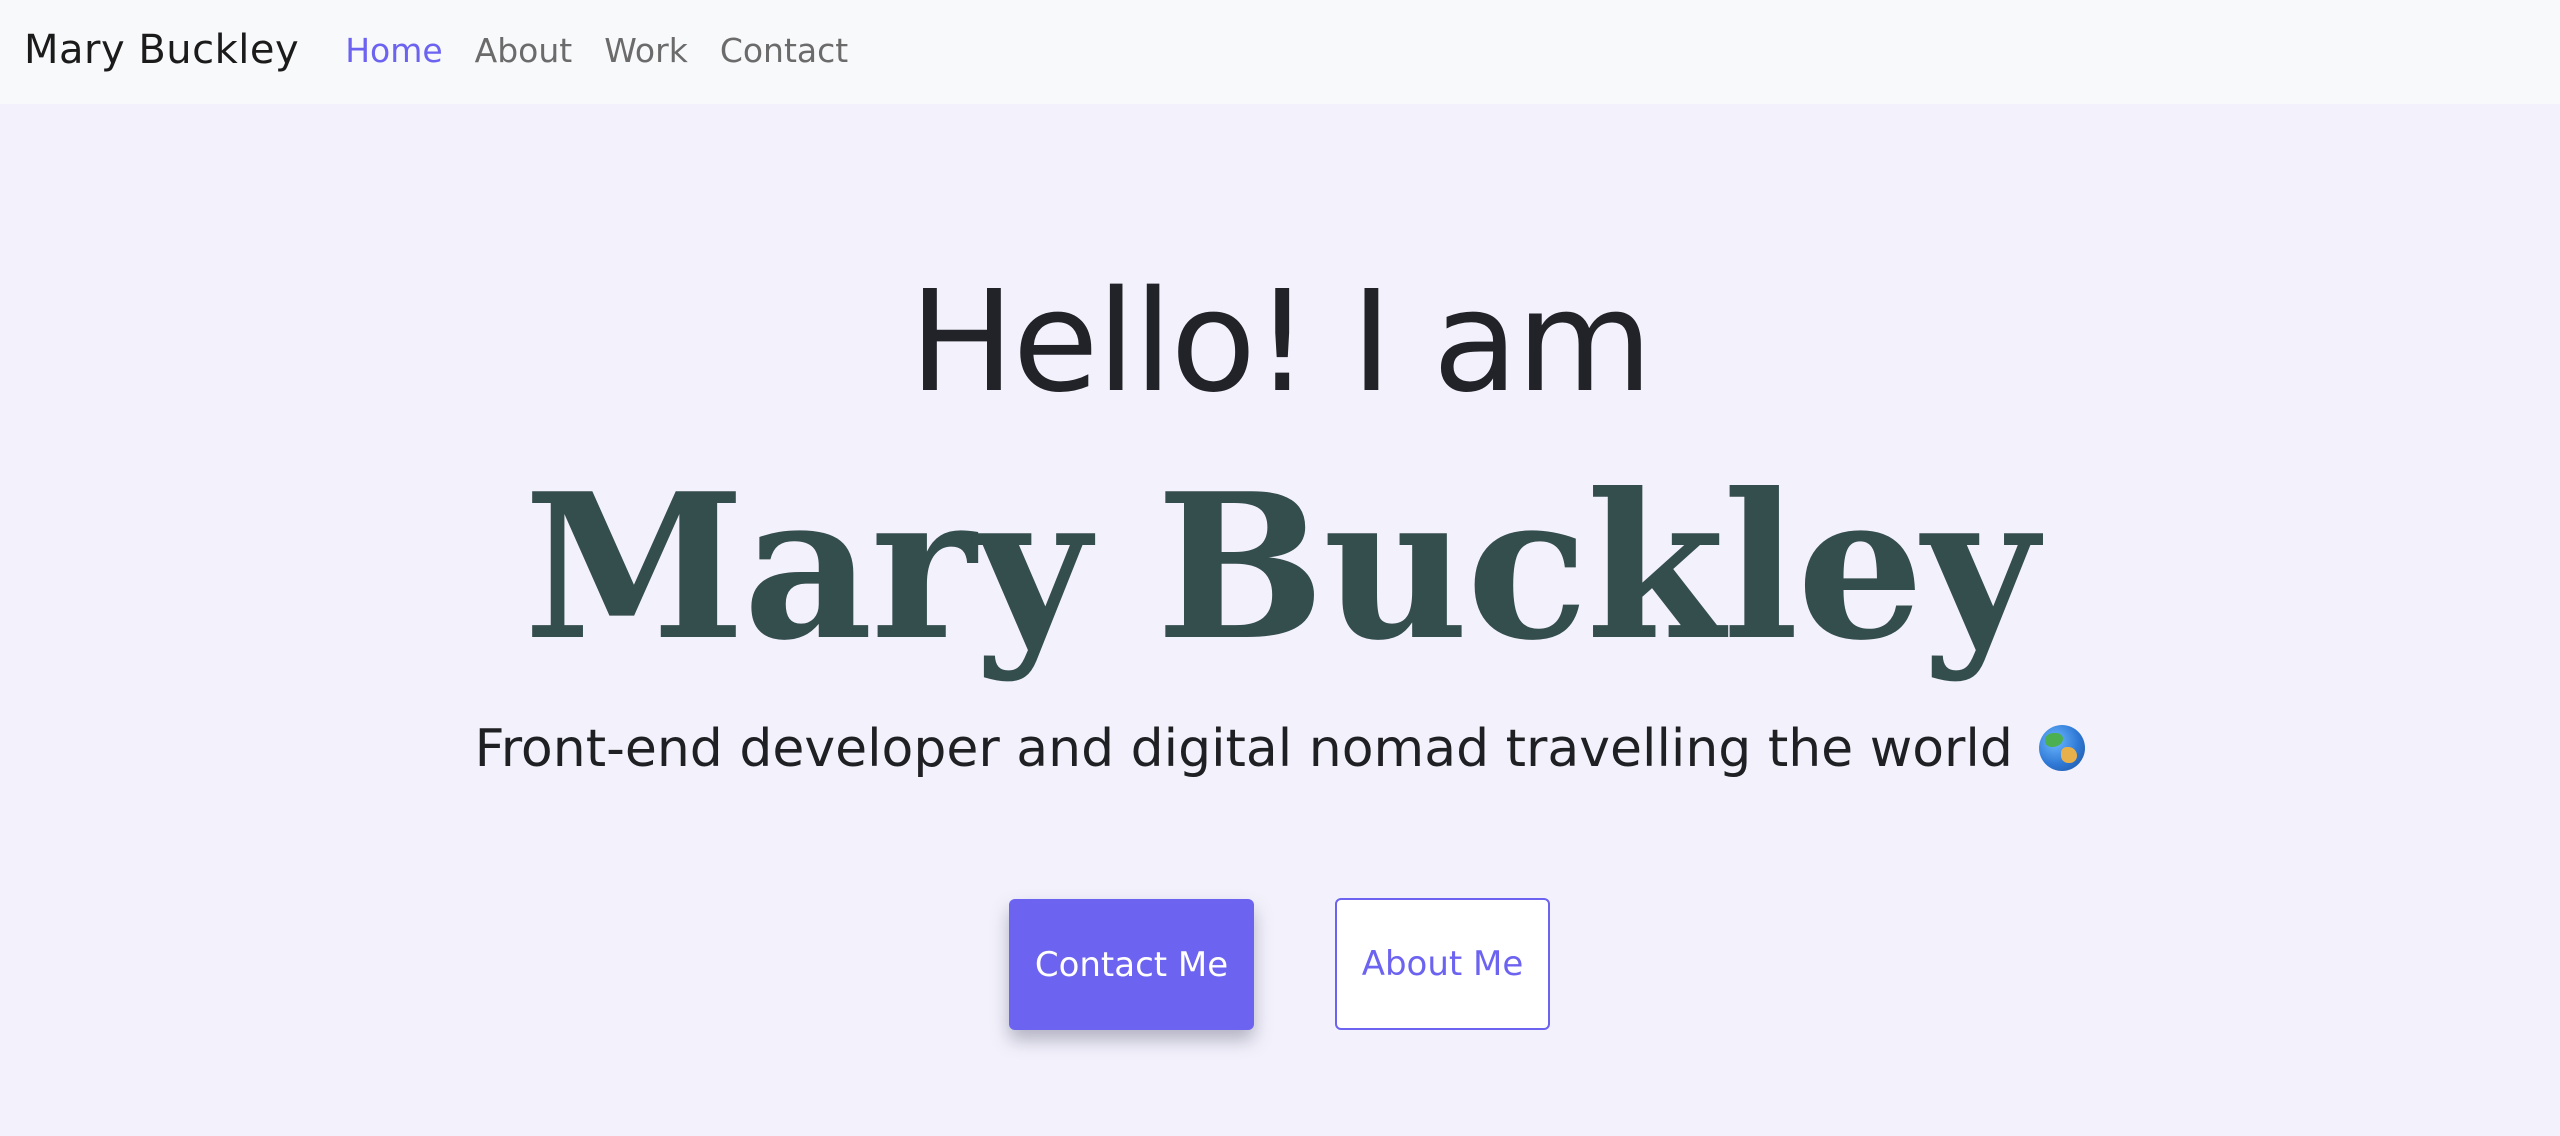 This screenshot has height=1136, width=2560. What do you see at coordinates (1280, 567) in the screenshot?
I see `hero-name: Mary Buckley` at bounding box center [1280, 567].